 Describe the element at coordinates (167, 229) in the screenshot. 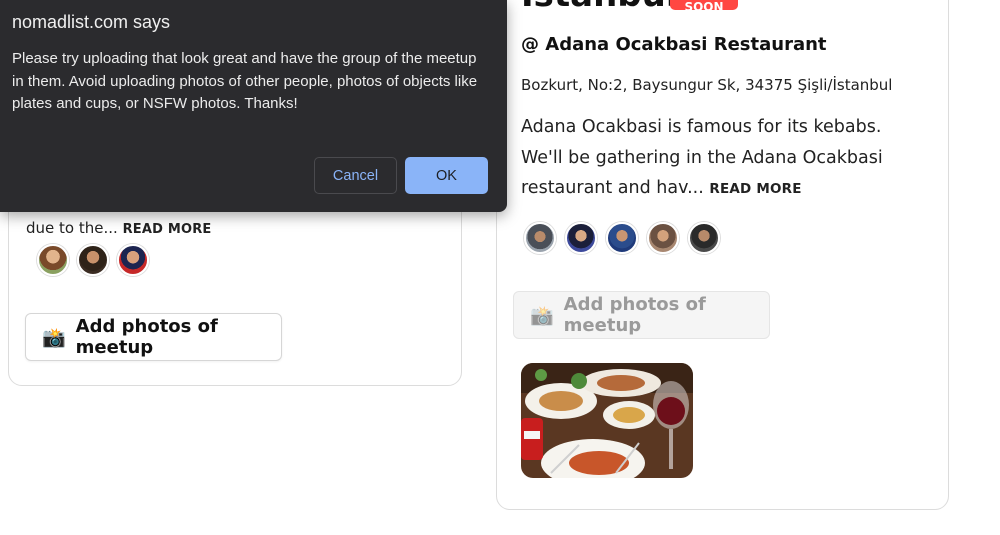

I see `read-more-link-left: READ MORE` at that location.